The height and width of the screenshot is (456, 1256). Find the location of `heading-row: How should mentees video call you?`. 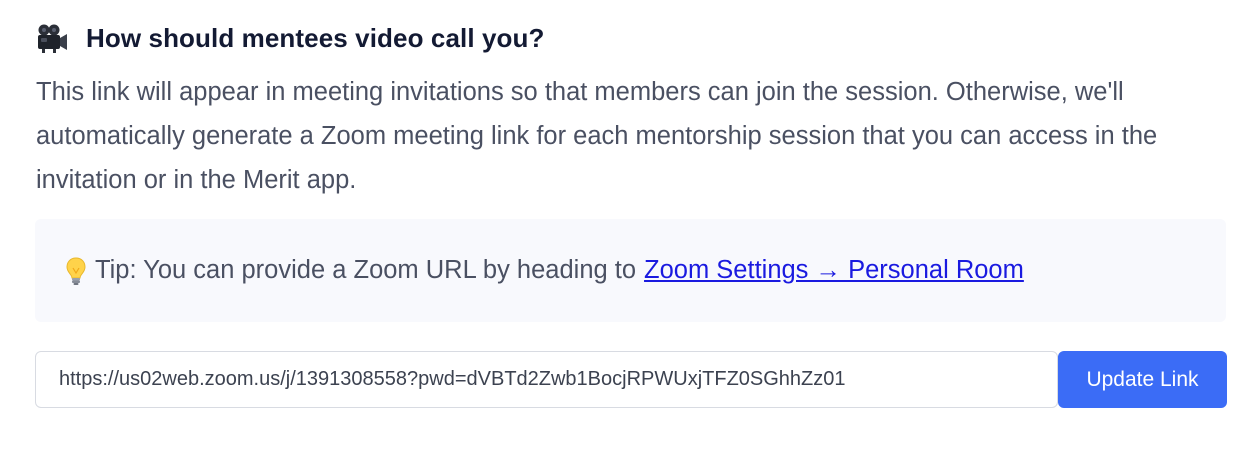

heading-row: How should mentees video call you? is located at coordinates (290, 38).